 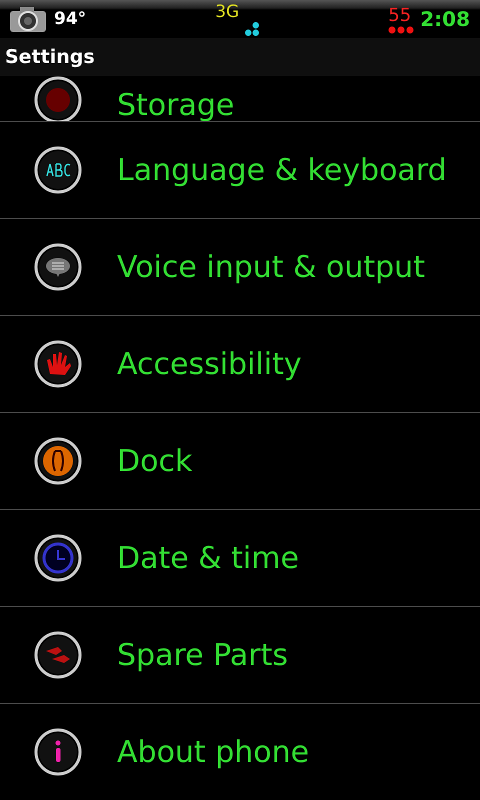 What do you see at coordinates (401, 30) in the screenshot?
I see `battery-icon` at bounding box center [401, 30].